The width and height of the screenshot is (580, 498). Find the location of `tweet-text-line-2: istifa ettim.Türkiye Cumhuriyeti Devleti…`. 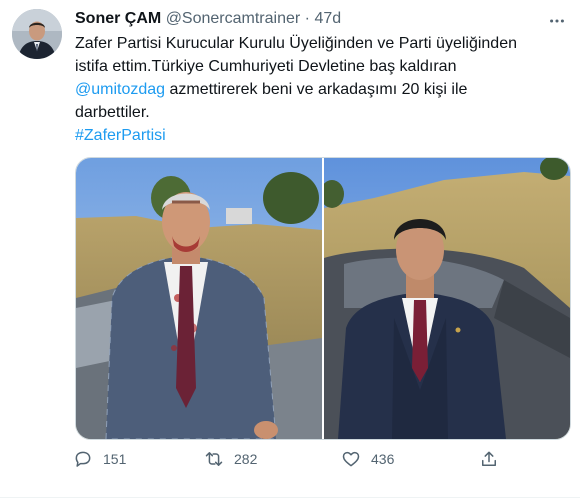

tweet-text-line-2: istifa ettim.Türkiye Cumhuriyeti Devleti… is located at coordinates (266, 66).